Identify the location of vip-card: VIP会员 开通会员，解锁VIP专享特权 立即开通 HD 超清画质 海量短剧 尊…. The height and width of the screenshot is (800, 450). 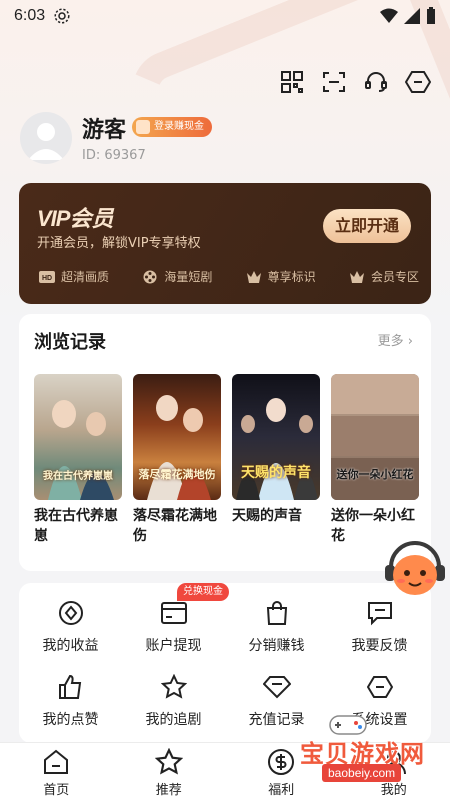
(225, 243).